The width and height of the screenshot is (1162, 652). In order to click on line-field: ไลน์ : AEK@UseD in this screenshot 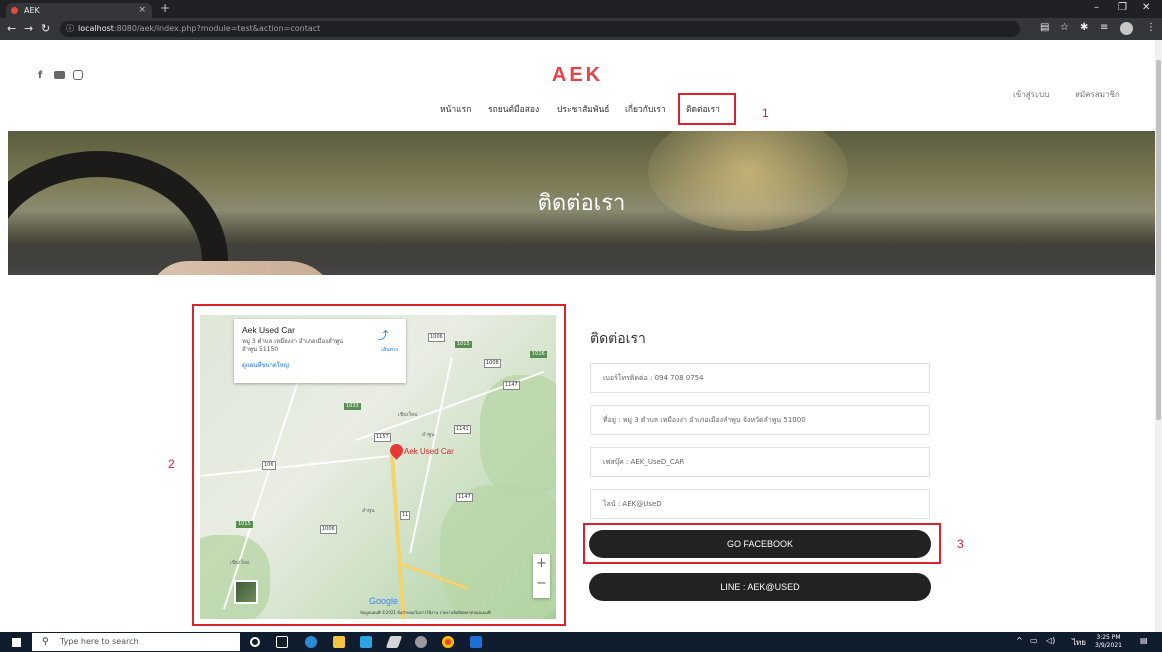, I will do `click(760, 504)`.